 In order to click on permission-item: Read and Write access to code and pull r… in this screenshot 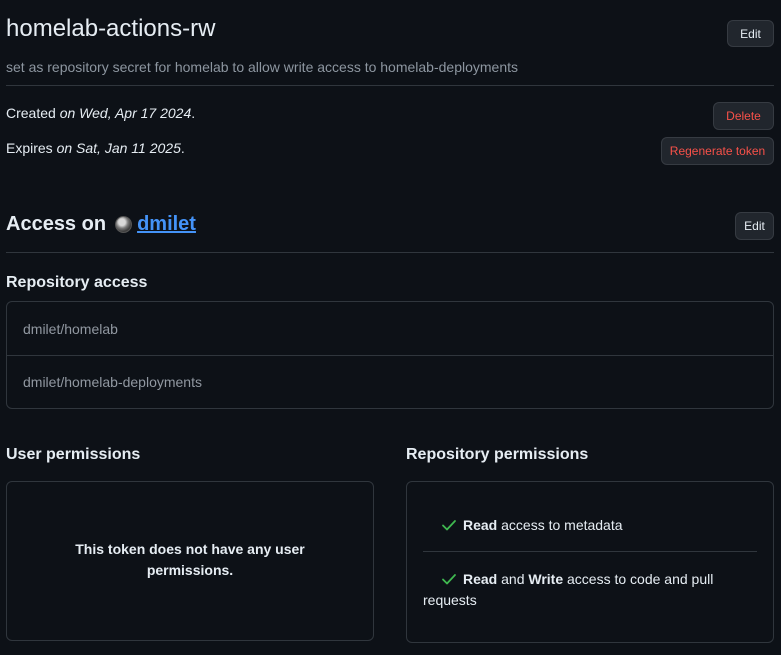, I will do `click(590, 590)`.